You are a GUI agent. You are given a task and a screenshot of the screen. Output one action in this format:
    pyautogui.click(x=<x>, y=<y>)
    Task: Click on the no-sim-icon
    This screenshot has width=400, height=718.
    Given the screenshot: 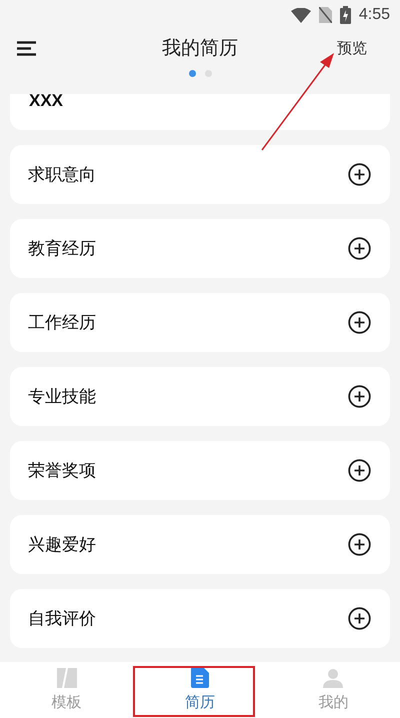 What is the action you would take?
    pyautogui.click(x=325, y=15)
    